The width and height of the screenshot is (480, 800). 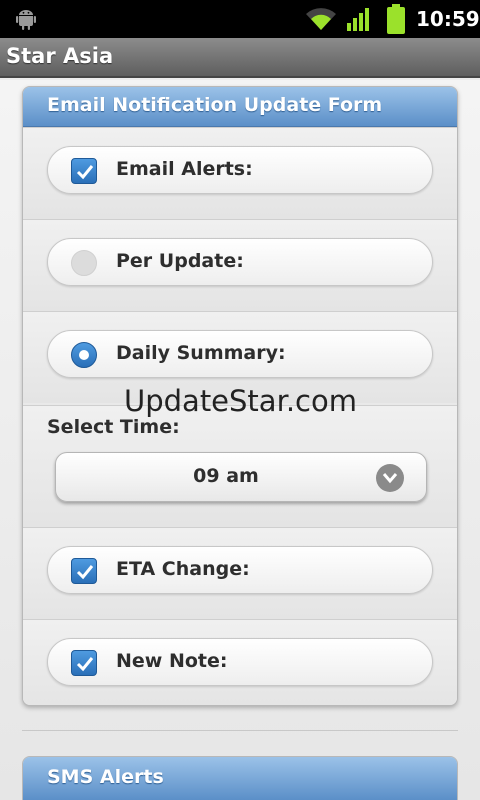 I want to click on email-alerts-row: Email Alerts:, so click(x=240, y=173).